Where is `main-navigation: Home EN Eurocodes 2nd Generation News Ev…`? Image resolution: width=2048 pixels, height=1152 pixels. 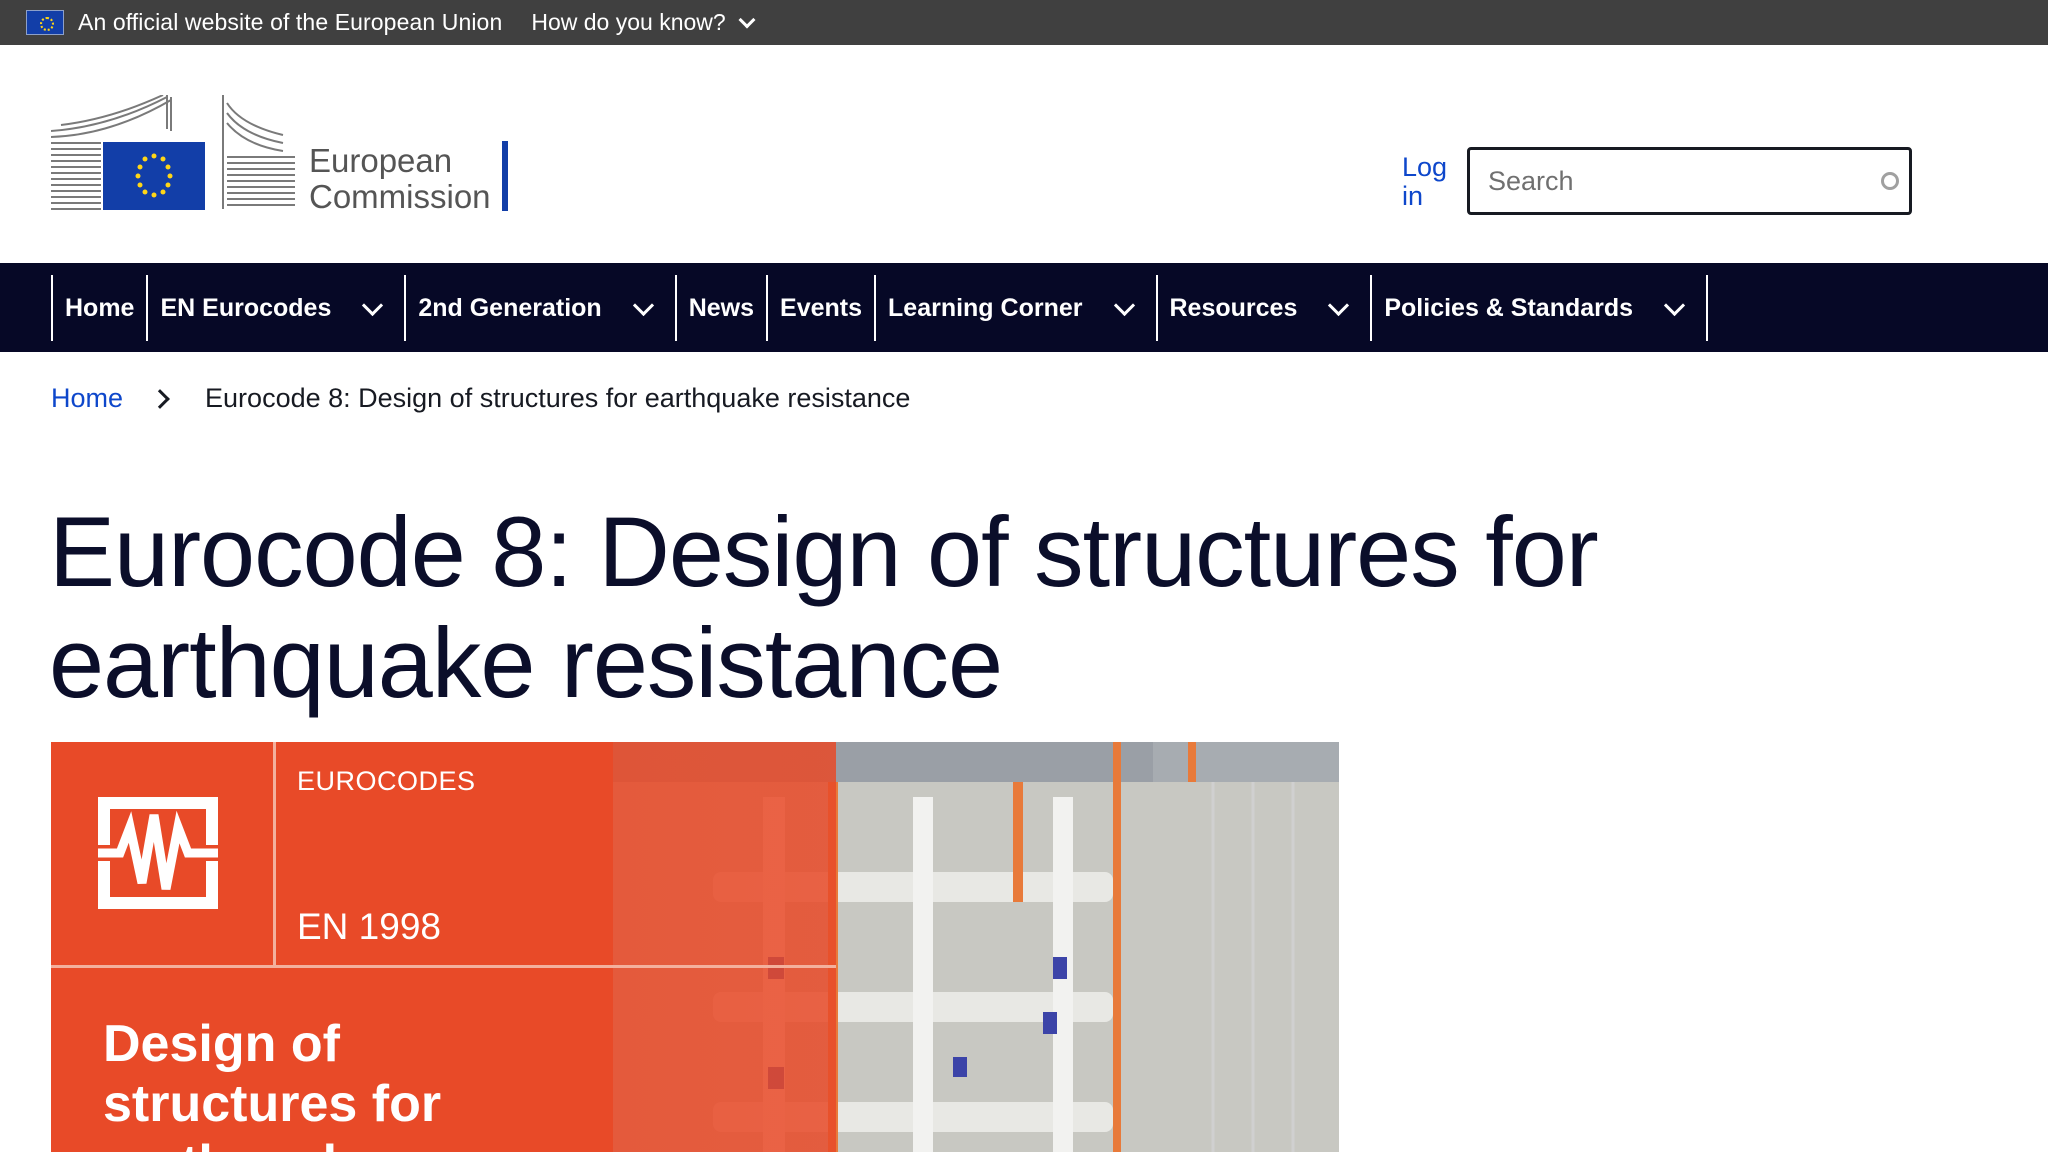 main-navigation: Home EN Eurocodes 2nd Generation News Ev… is located at coordinates (1024, 307).